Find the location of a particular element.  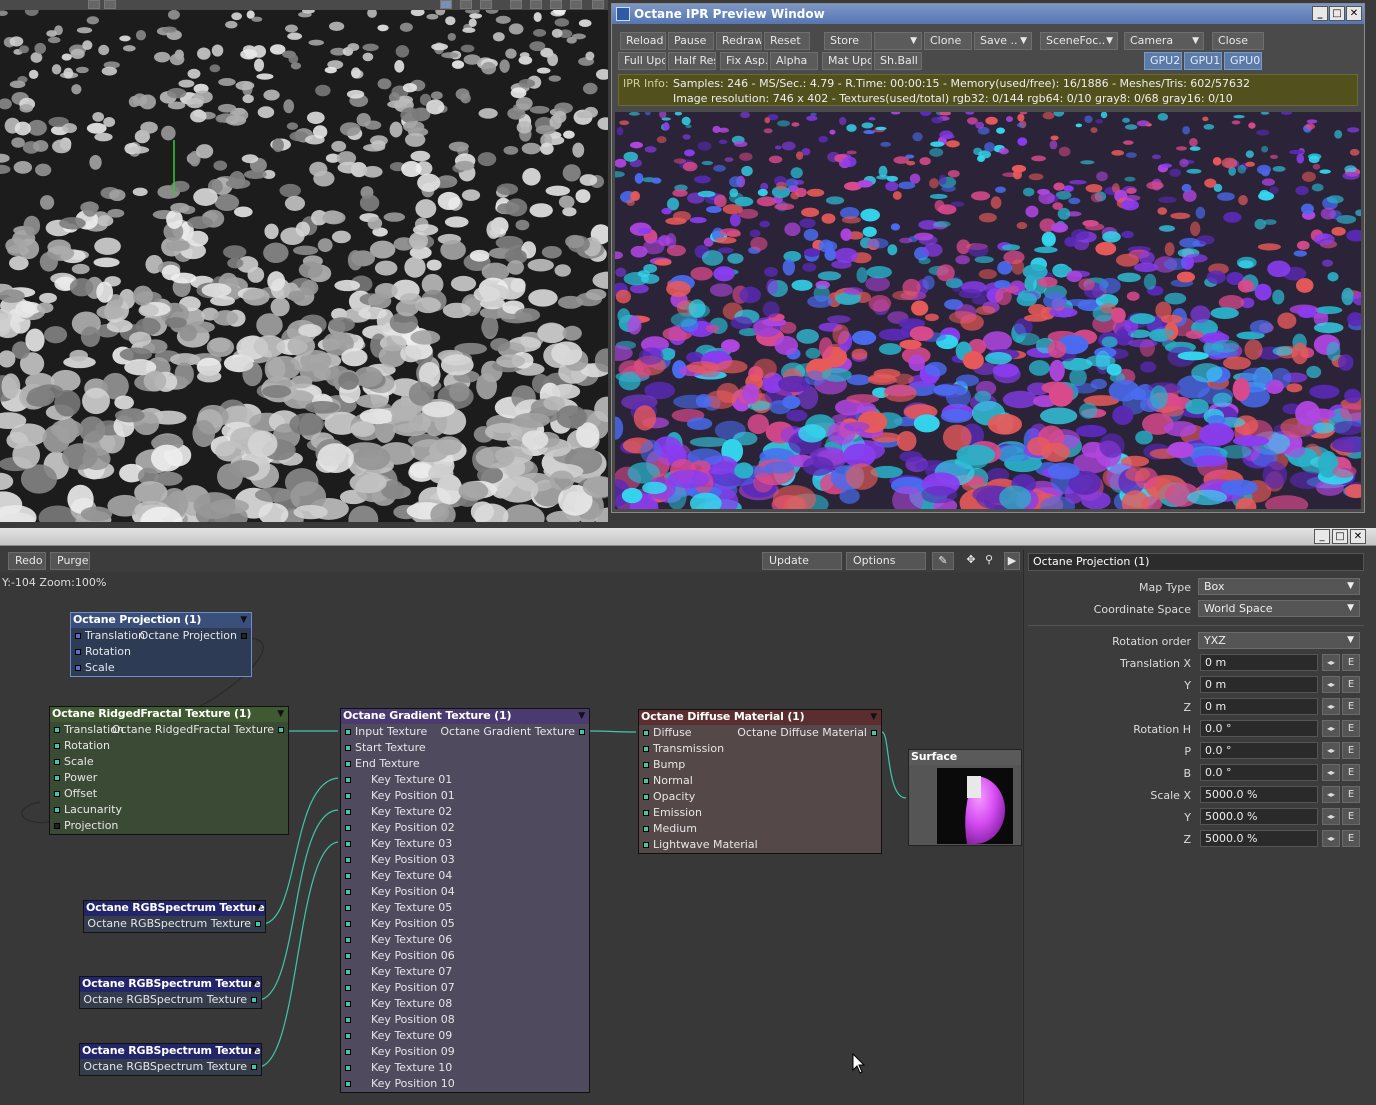

material-update-button: Mat Upd is located at coordinates (847, 61).